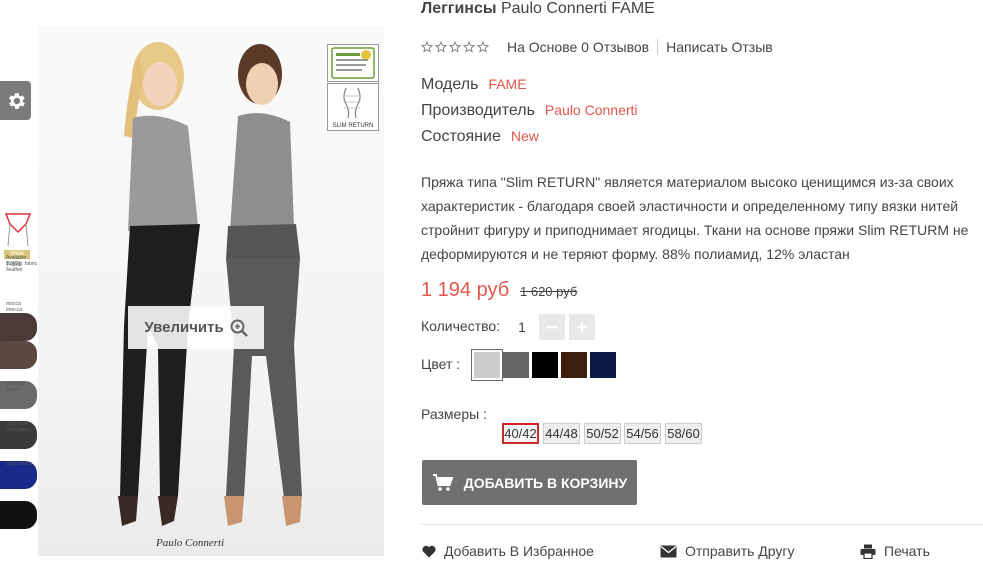  I want to click on condition-value: New, so click(524, 136).